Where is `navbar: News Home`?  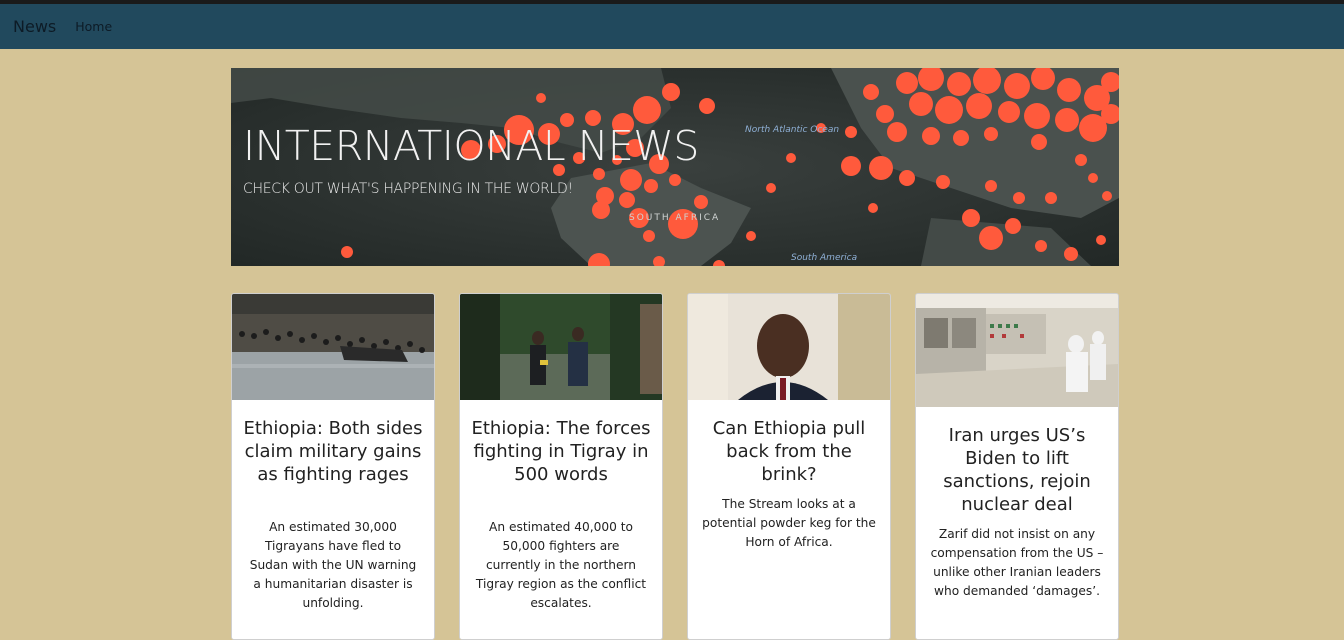
navbar: News Home is located at coordinates (672, 26).